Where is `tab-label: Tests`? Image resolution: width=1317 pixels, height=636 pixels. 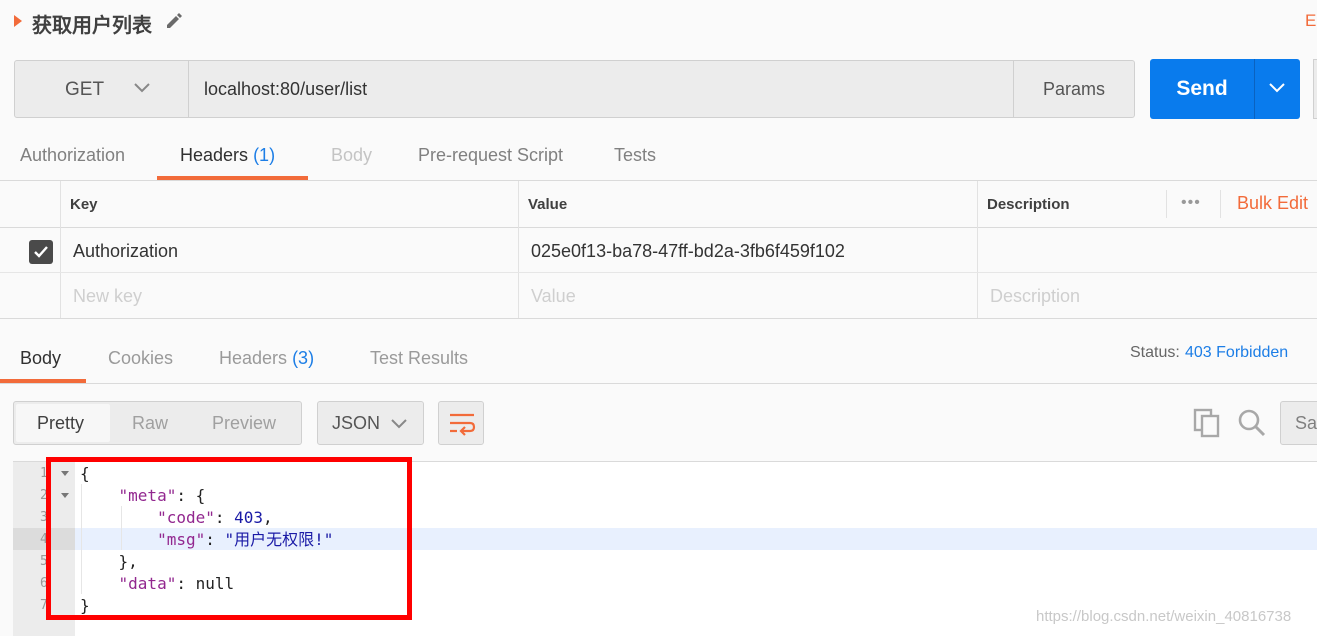 tab-label: Tests is located at coordinates (635, 155).